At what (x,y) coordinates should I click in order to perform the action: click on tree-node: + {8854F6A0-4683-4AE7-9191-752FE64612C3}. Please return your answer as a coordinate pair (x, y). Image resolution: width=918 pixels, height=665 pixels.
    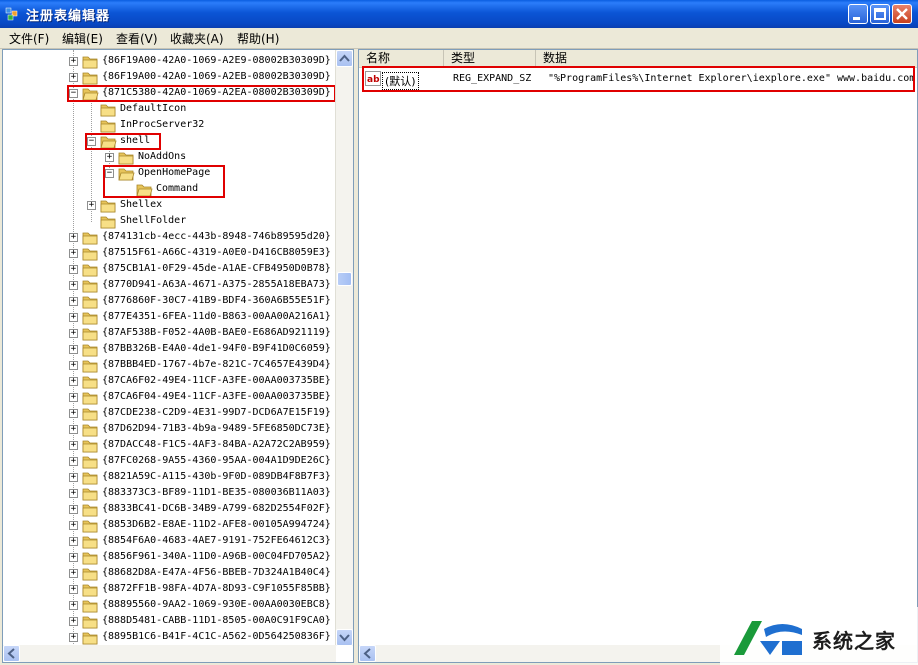
    Looking at the image, I should click on (170, 542).